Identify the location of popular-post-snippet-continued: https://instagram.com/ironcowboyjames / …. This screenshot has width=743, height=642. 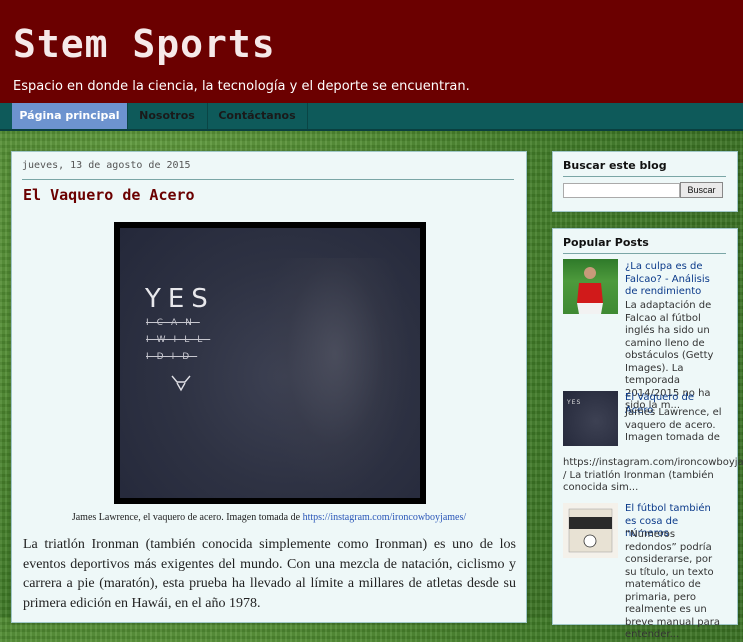
(653, 475).